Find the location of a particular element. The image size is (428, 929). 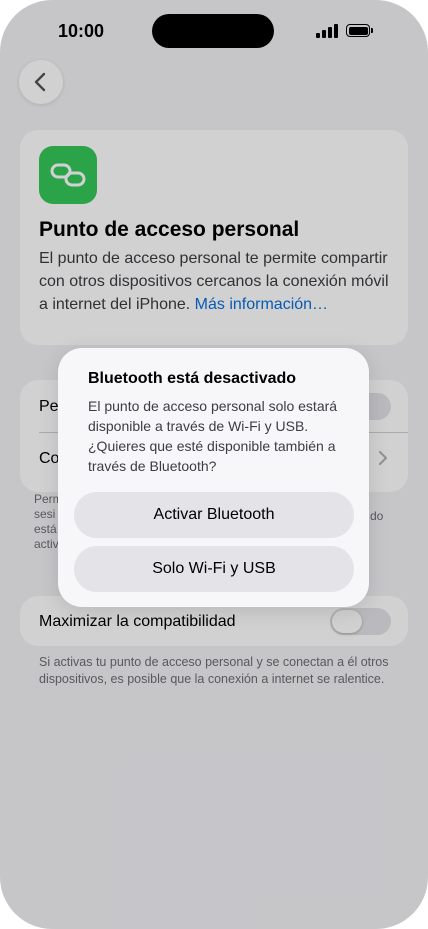

wifi-usb-only-button: Solo Wi-Fi y USB is located at coordinates (214, 569).